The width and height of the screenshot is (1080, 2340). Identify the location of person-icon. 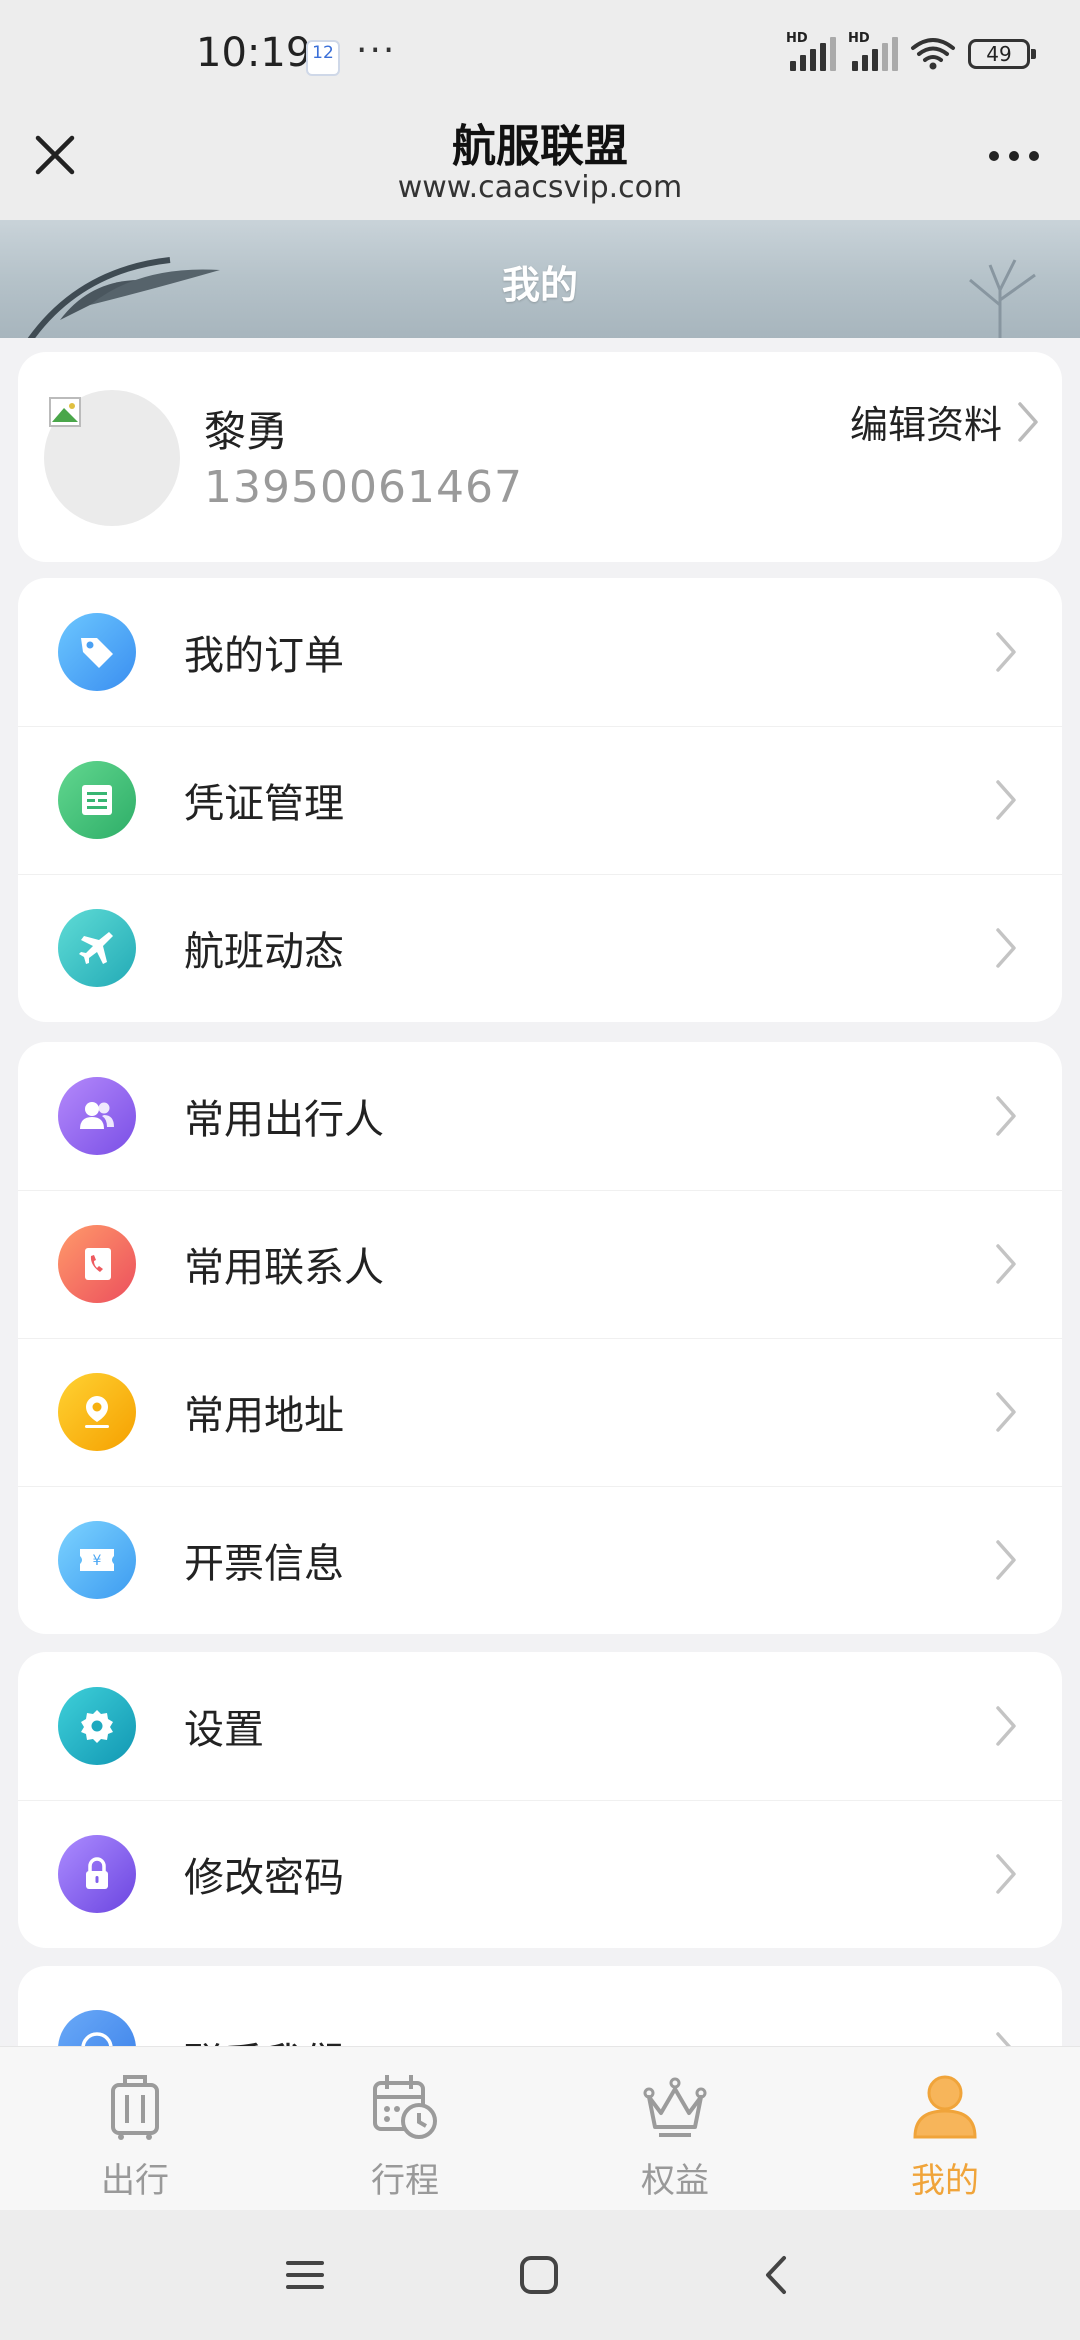
(945, 2107).